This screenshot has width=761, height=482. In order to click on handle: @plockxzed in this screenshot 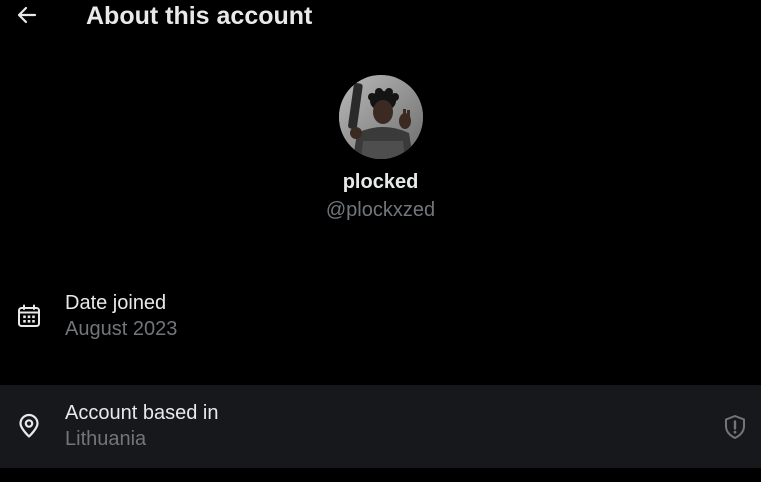, I will do `click(380, 210)`.